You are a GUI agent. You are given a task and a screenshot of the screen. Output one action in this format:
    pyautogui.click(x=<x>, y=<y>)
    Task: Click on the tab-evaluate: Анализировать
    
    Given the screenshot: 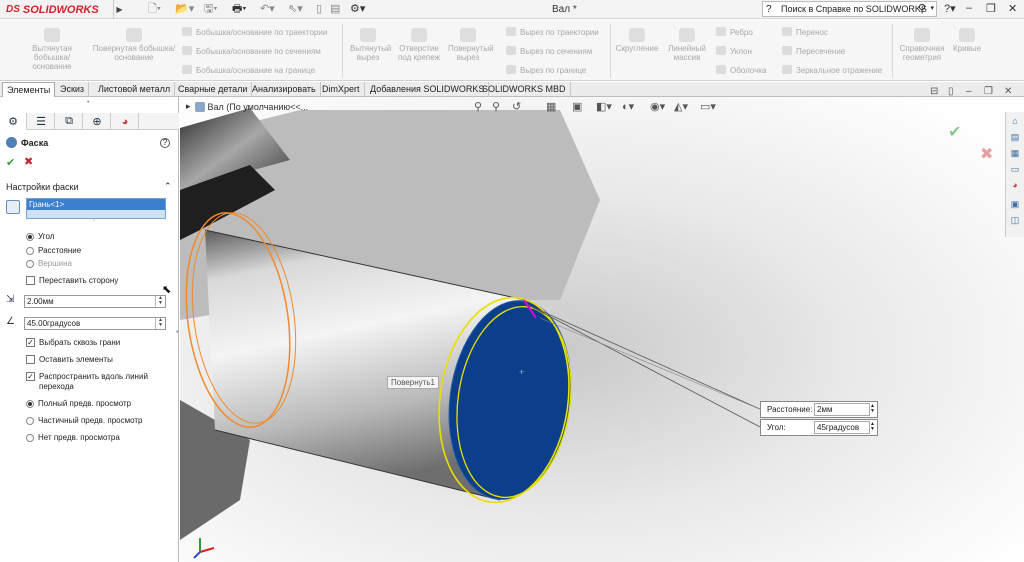 What is the action you would take?
    pyautogui.click(x=284, y=89)
    